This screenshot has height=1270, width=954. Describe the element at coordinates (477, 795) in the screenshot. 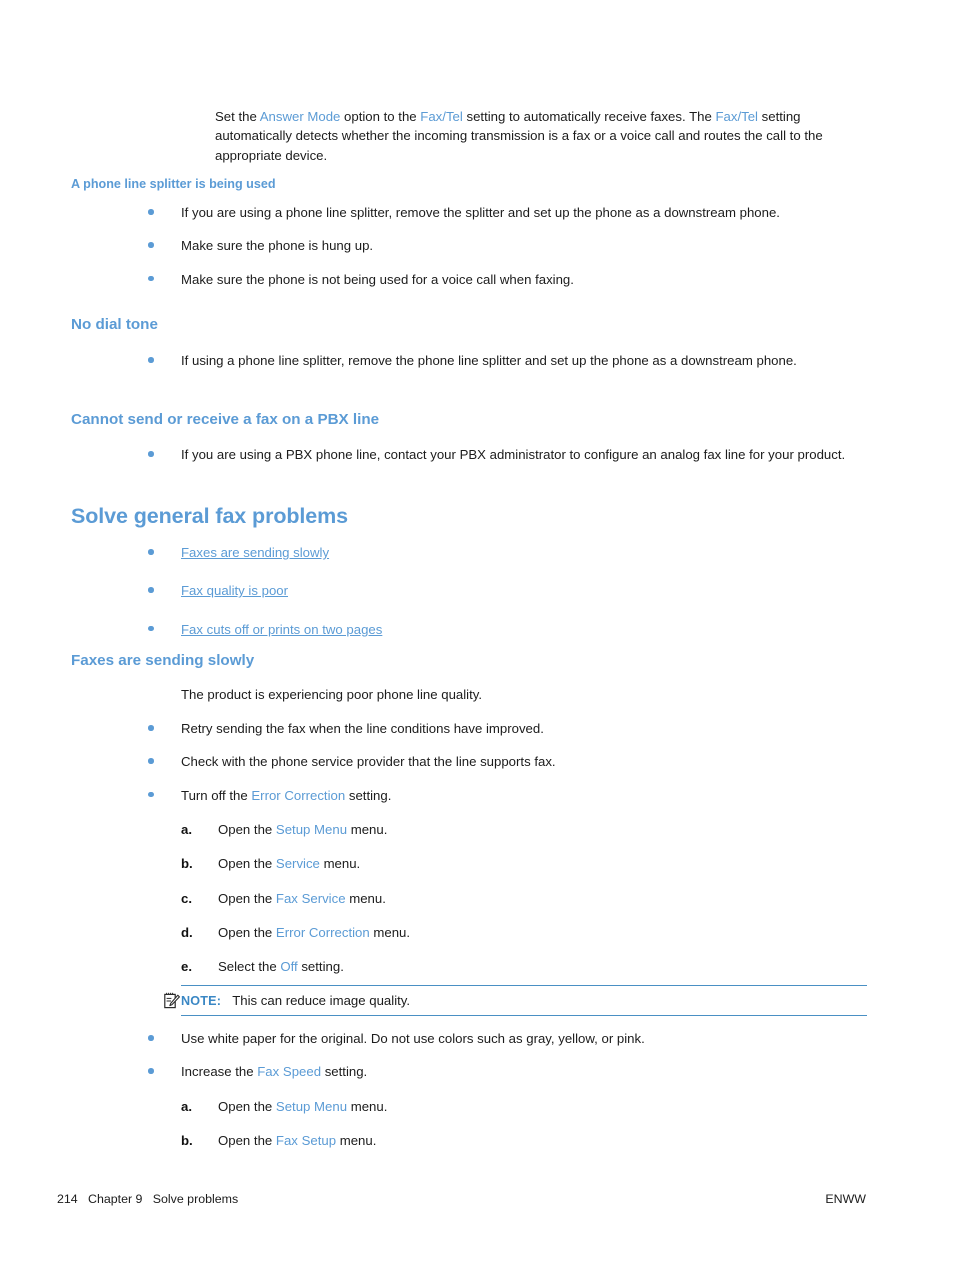

I see `bullet-list-item: Turn off the Error Correction setting.` at that location.